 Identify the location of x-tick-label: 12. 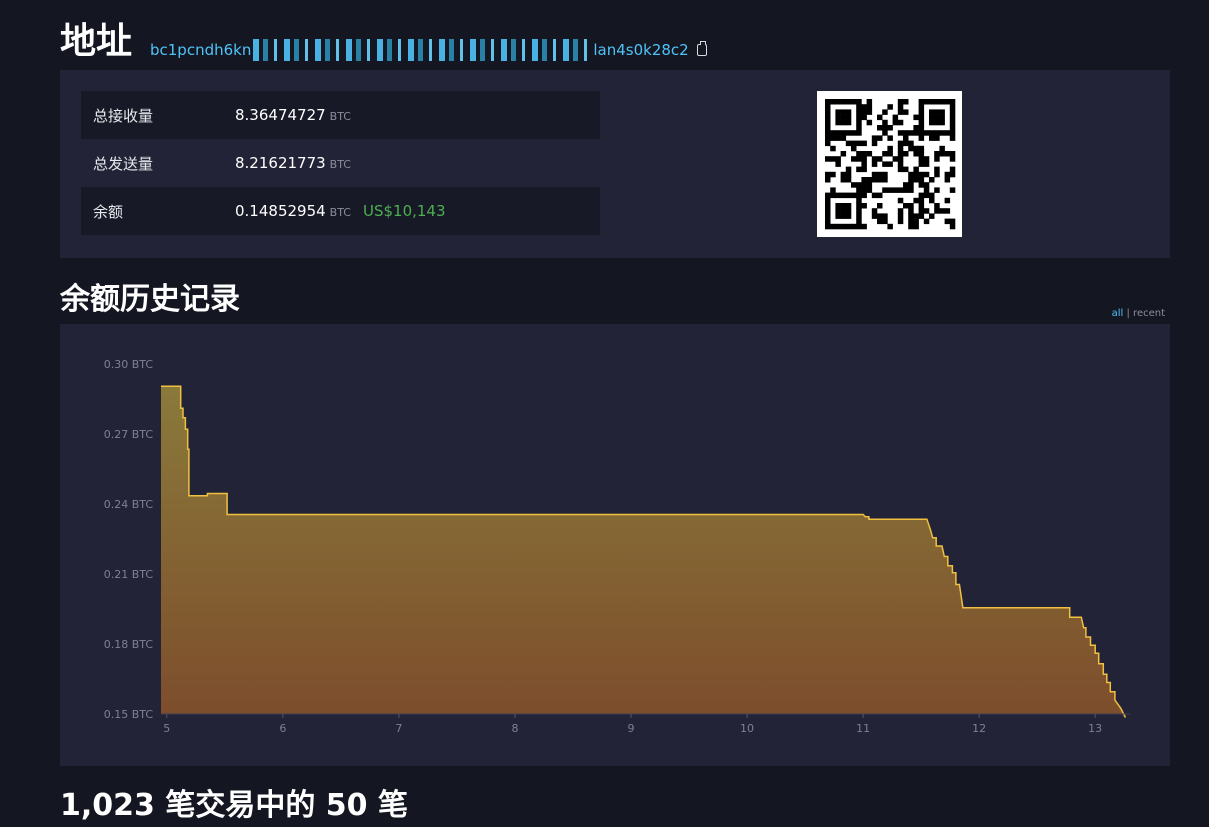
(979, 728).